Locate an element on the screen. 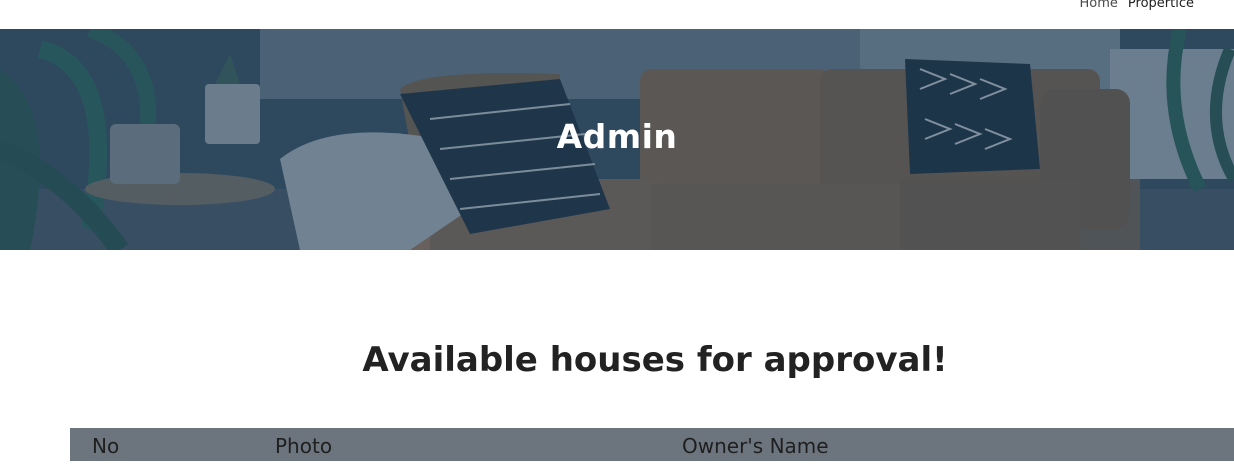 The image size is (1234, 471). top-nav: Home Propertice is located at coordinates (1137, 14).